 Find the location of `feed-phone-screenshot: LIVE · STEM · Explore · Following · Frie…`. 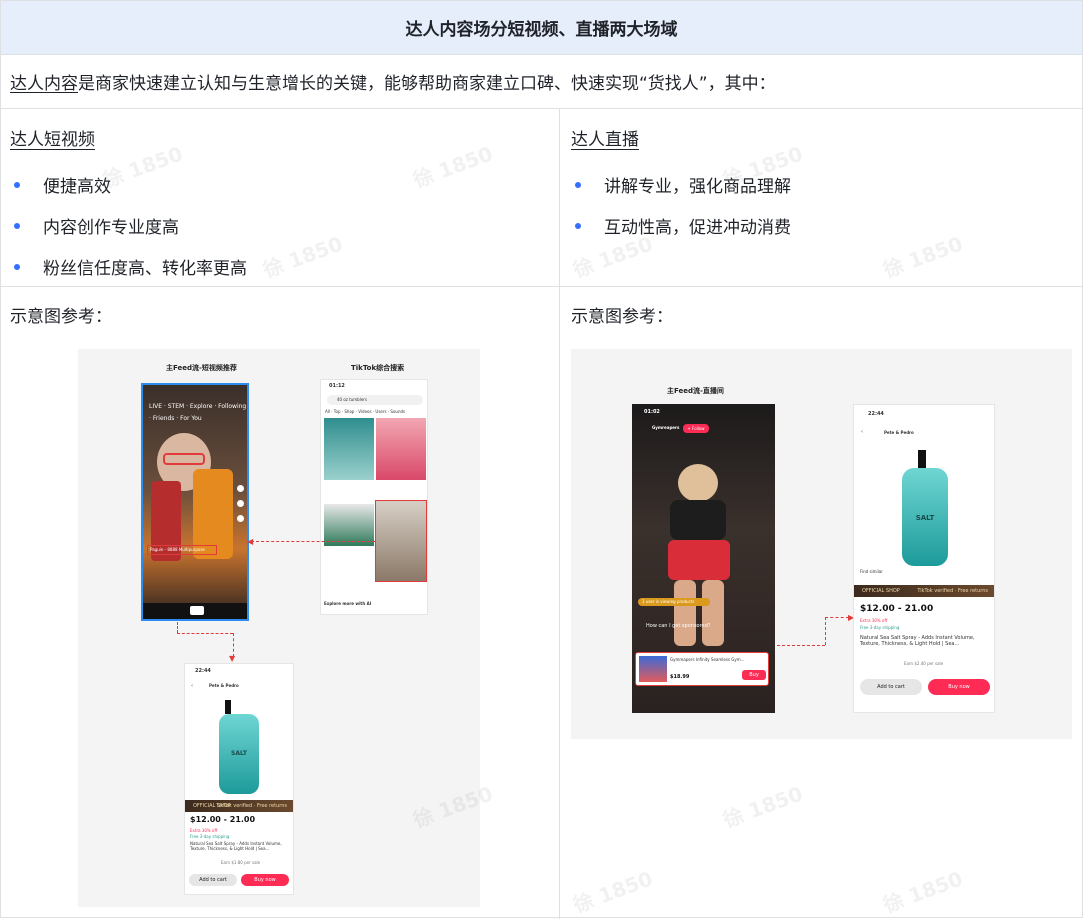

feed-phone-screenshot: LIVE · STEM · Explore · Following · Frie… is located at coordinates (195, 502).